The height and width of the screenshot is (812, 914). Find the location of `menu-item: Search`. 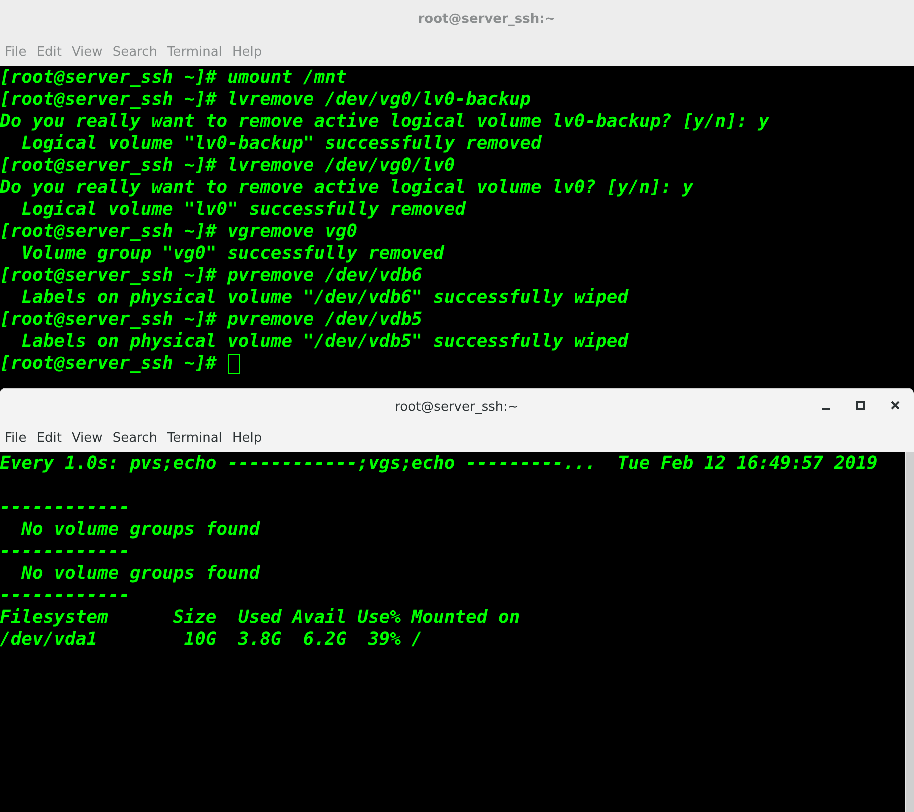

menu-item: Search is located at coordinates (135, 439).